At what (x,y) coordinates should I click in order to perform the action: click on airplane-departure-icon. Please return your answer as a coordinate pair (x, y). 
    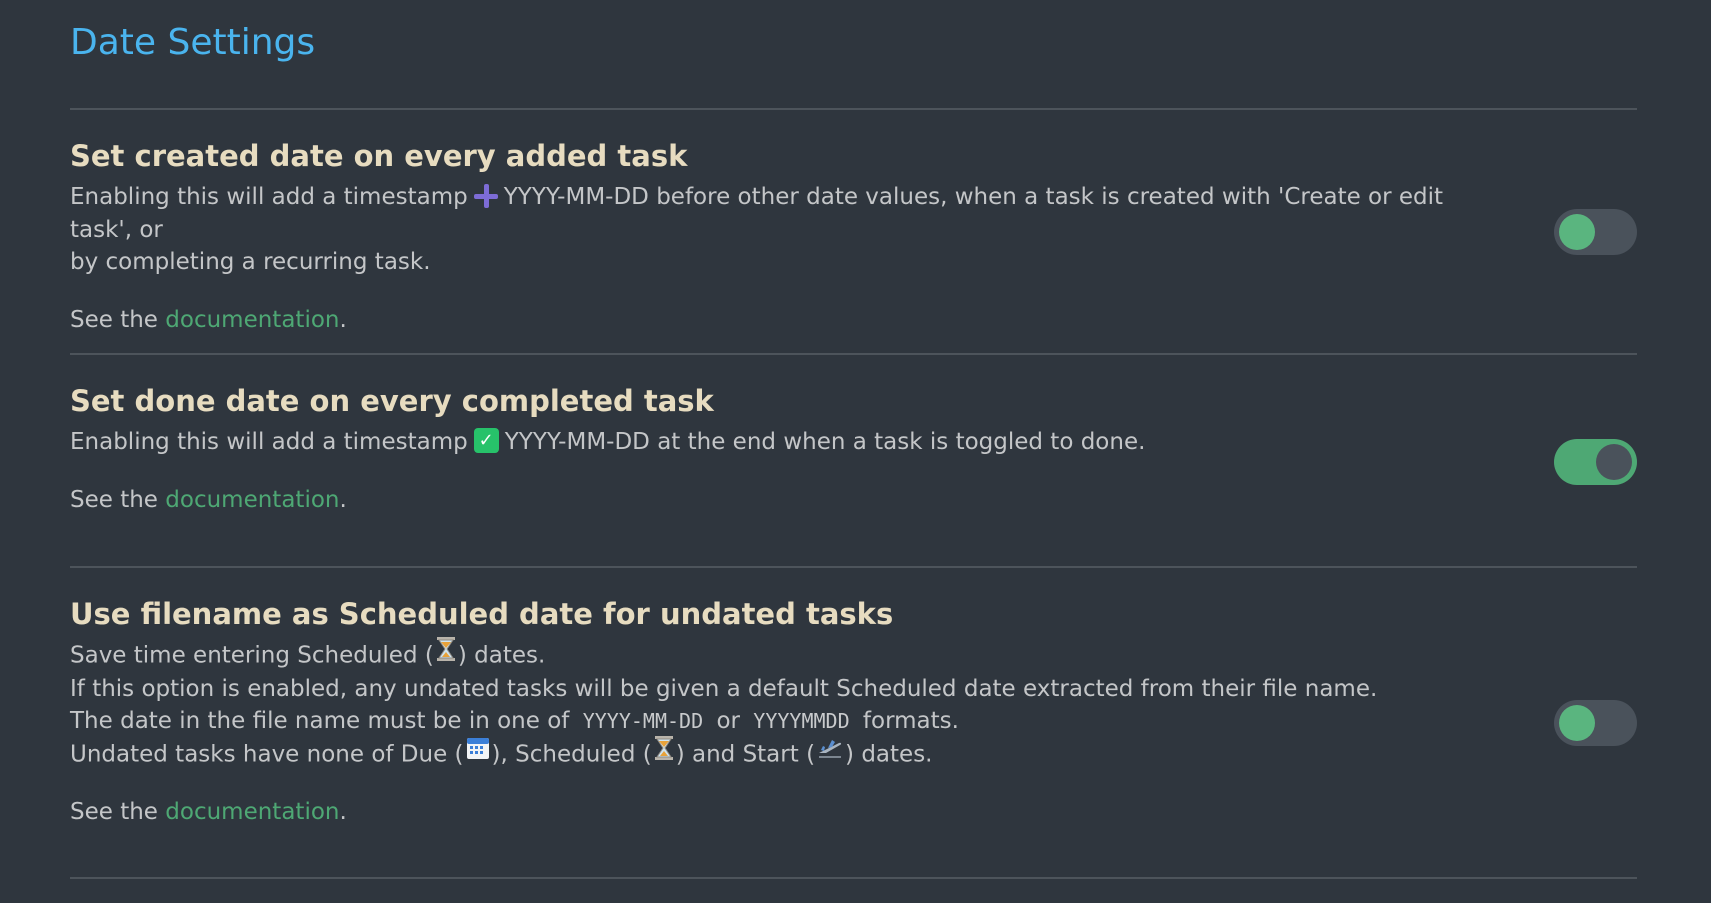
    Looking at the image, I should click on (830, 753).